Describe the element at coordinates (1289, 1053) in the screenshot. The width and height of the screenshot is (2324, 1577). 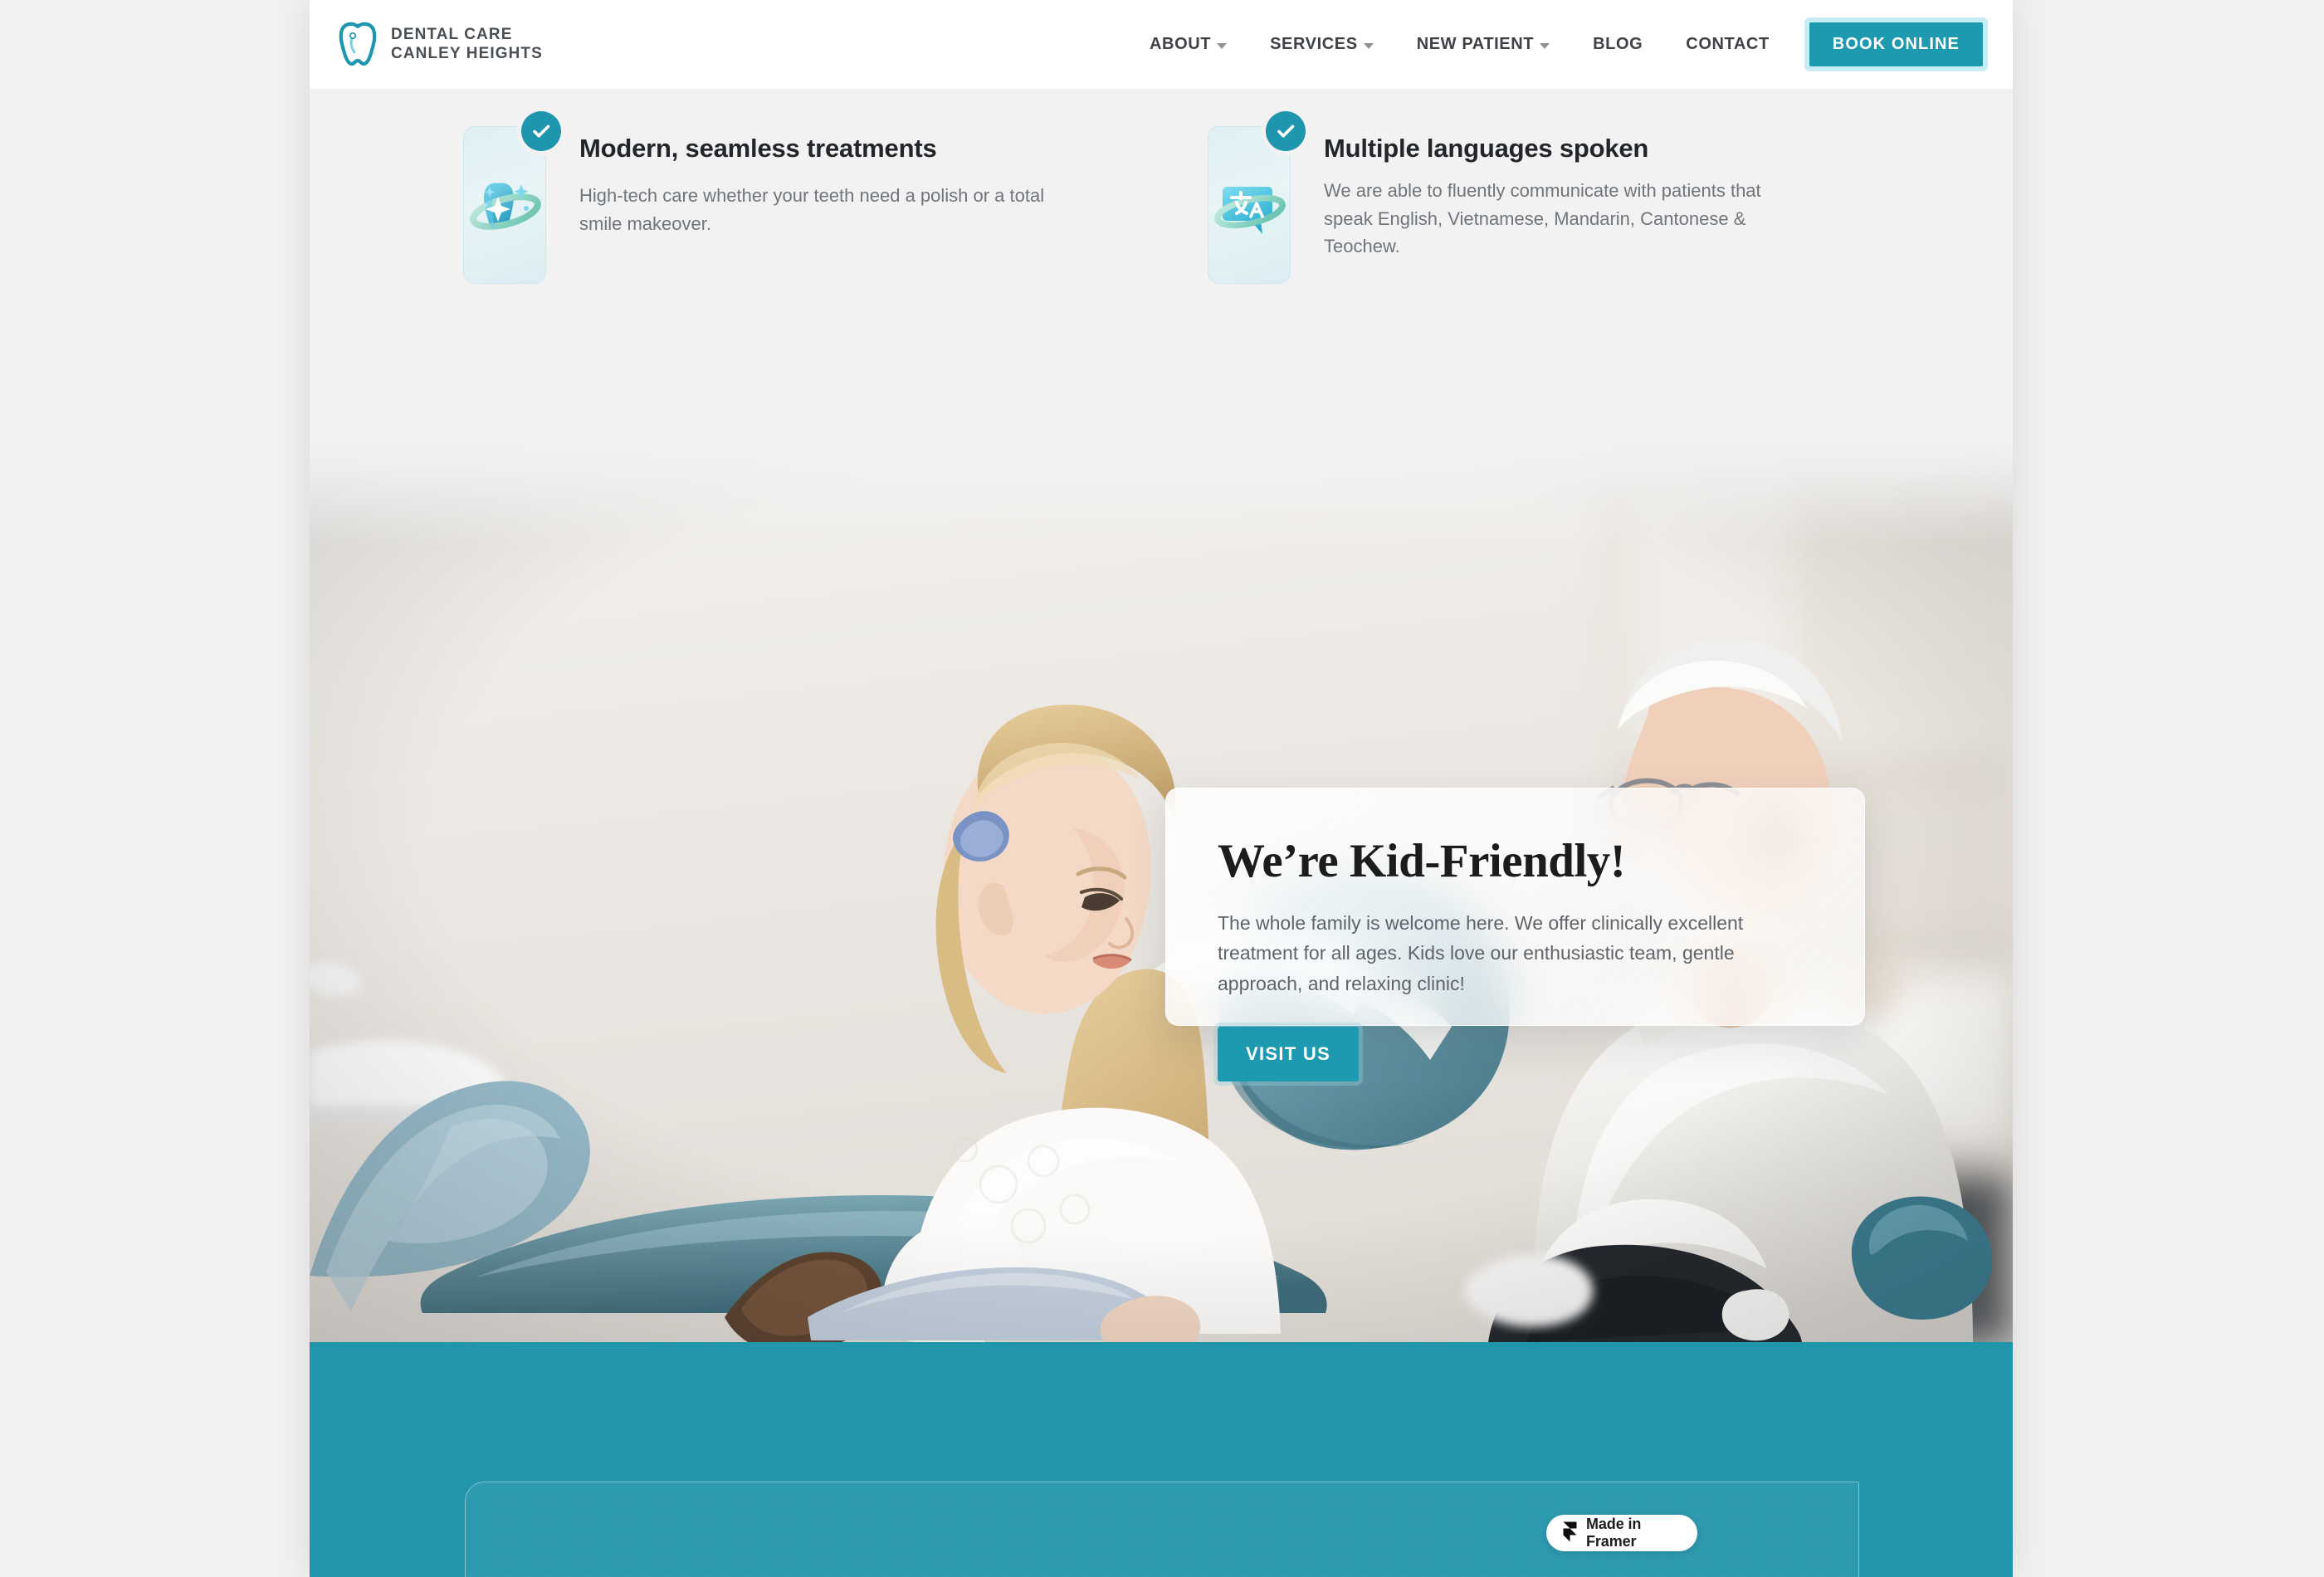
I see `visit-us-button: VISIT US` at that location.